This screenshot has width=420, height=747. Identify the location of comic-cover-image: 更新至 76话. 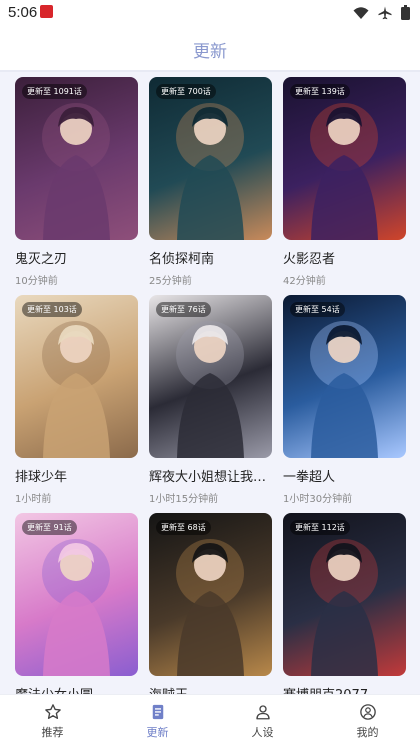
(210, 376).